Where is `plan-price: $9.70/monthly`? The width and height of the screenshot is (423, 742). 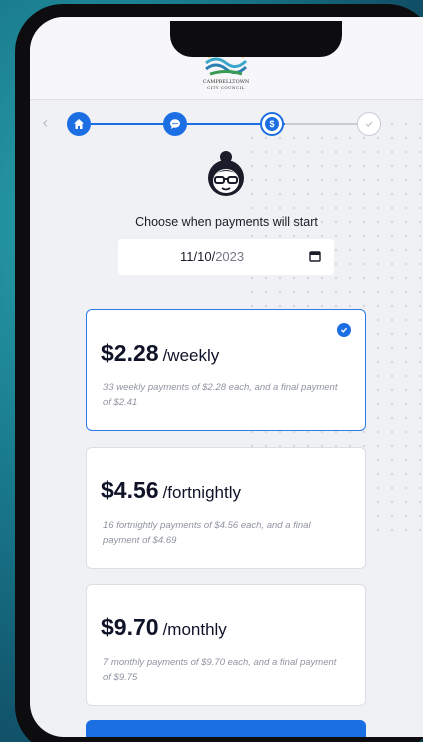 plan-price: $9.70/monthly is located at coordinates (164, 627).